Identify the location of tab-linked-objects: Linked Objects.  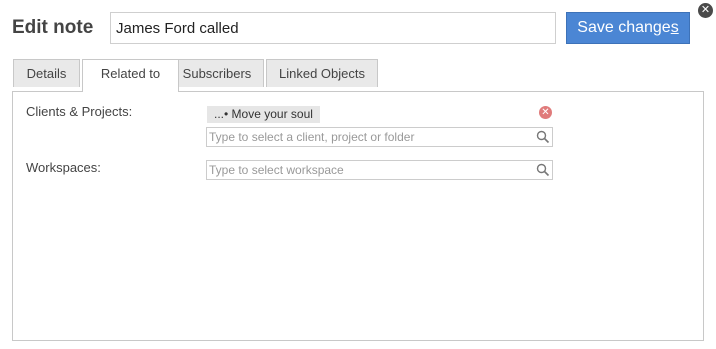
(322, 73).